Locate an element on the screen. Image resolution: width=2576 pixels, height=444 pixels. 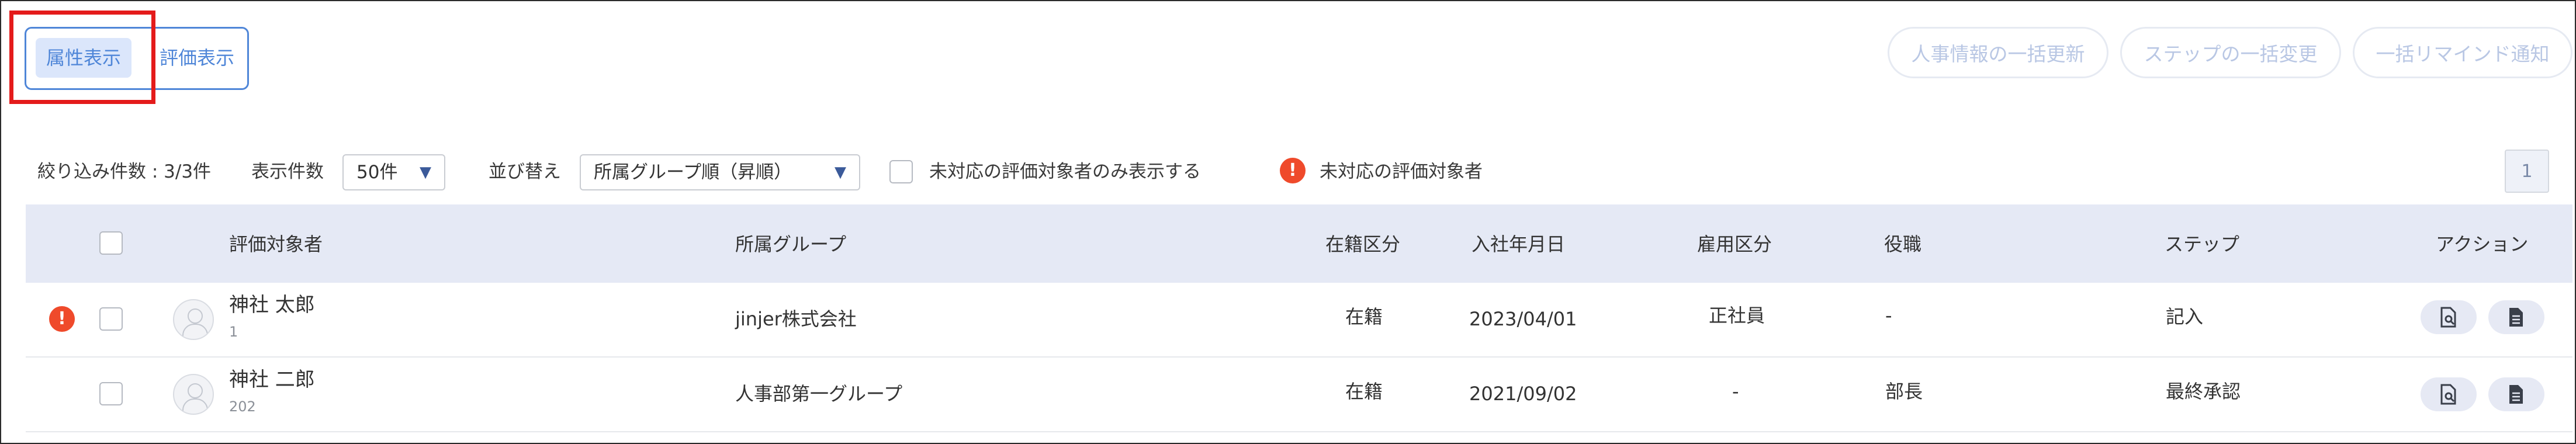
select-all-checkbox is located at coordinates (111, 243).